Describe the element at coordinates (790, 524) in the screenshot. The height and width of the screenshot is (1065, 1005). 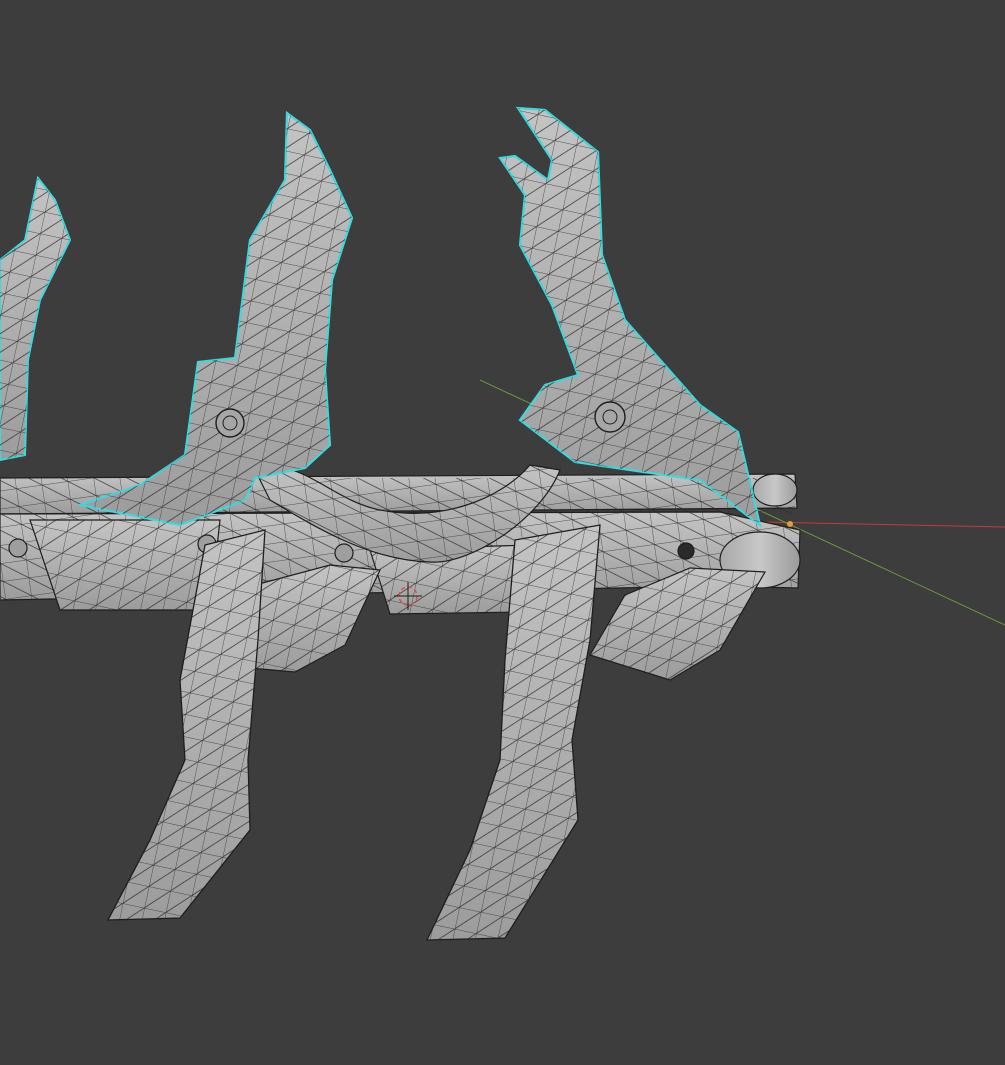
I see `origin-point` at that location.